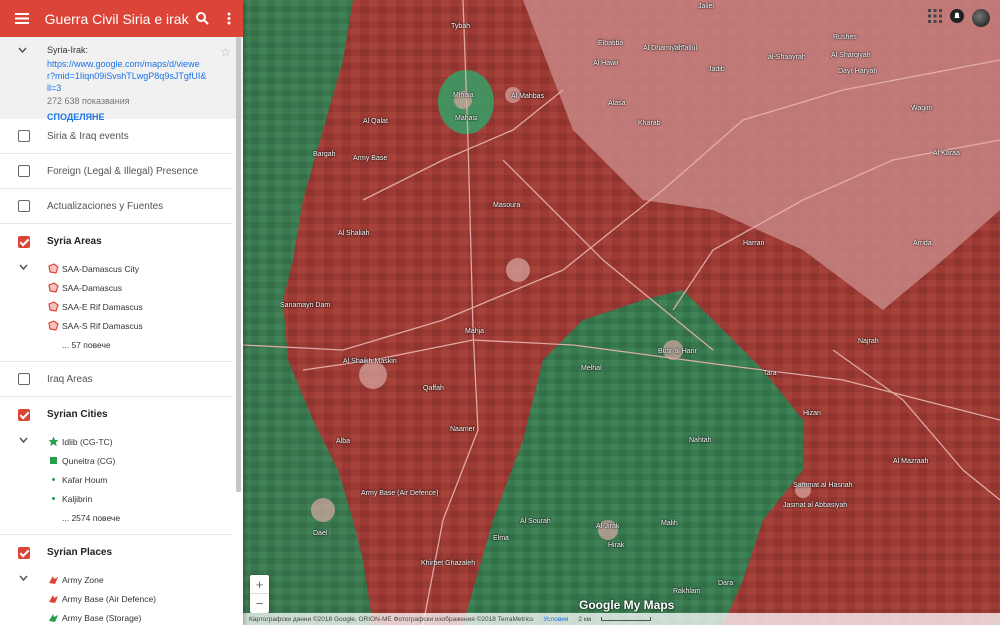 The width and height of the screenshot is (1000, 625). I want to click on menu-icon, so click(22, 18).